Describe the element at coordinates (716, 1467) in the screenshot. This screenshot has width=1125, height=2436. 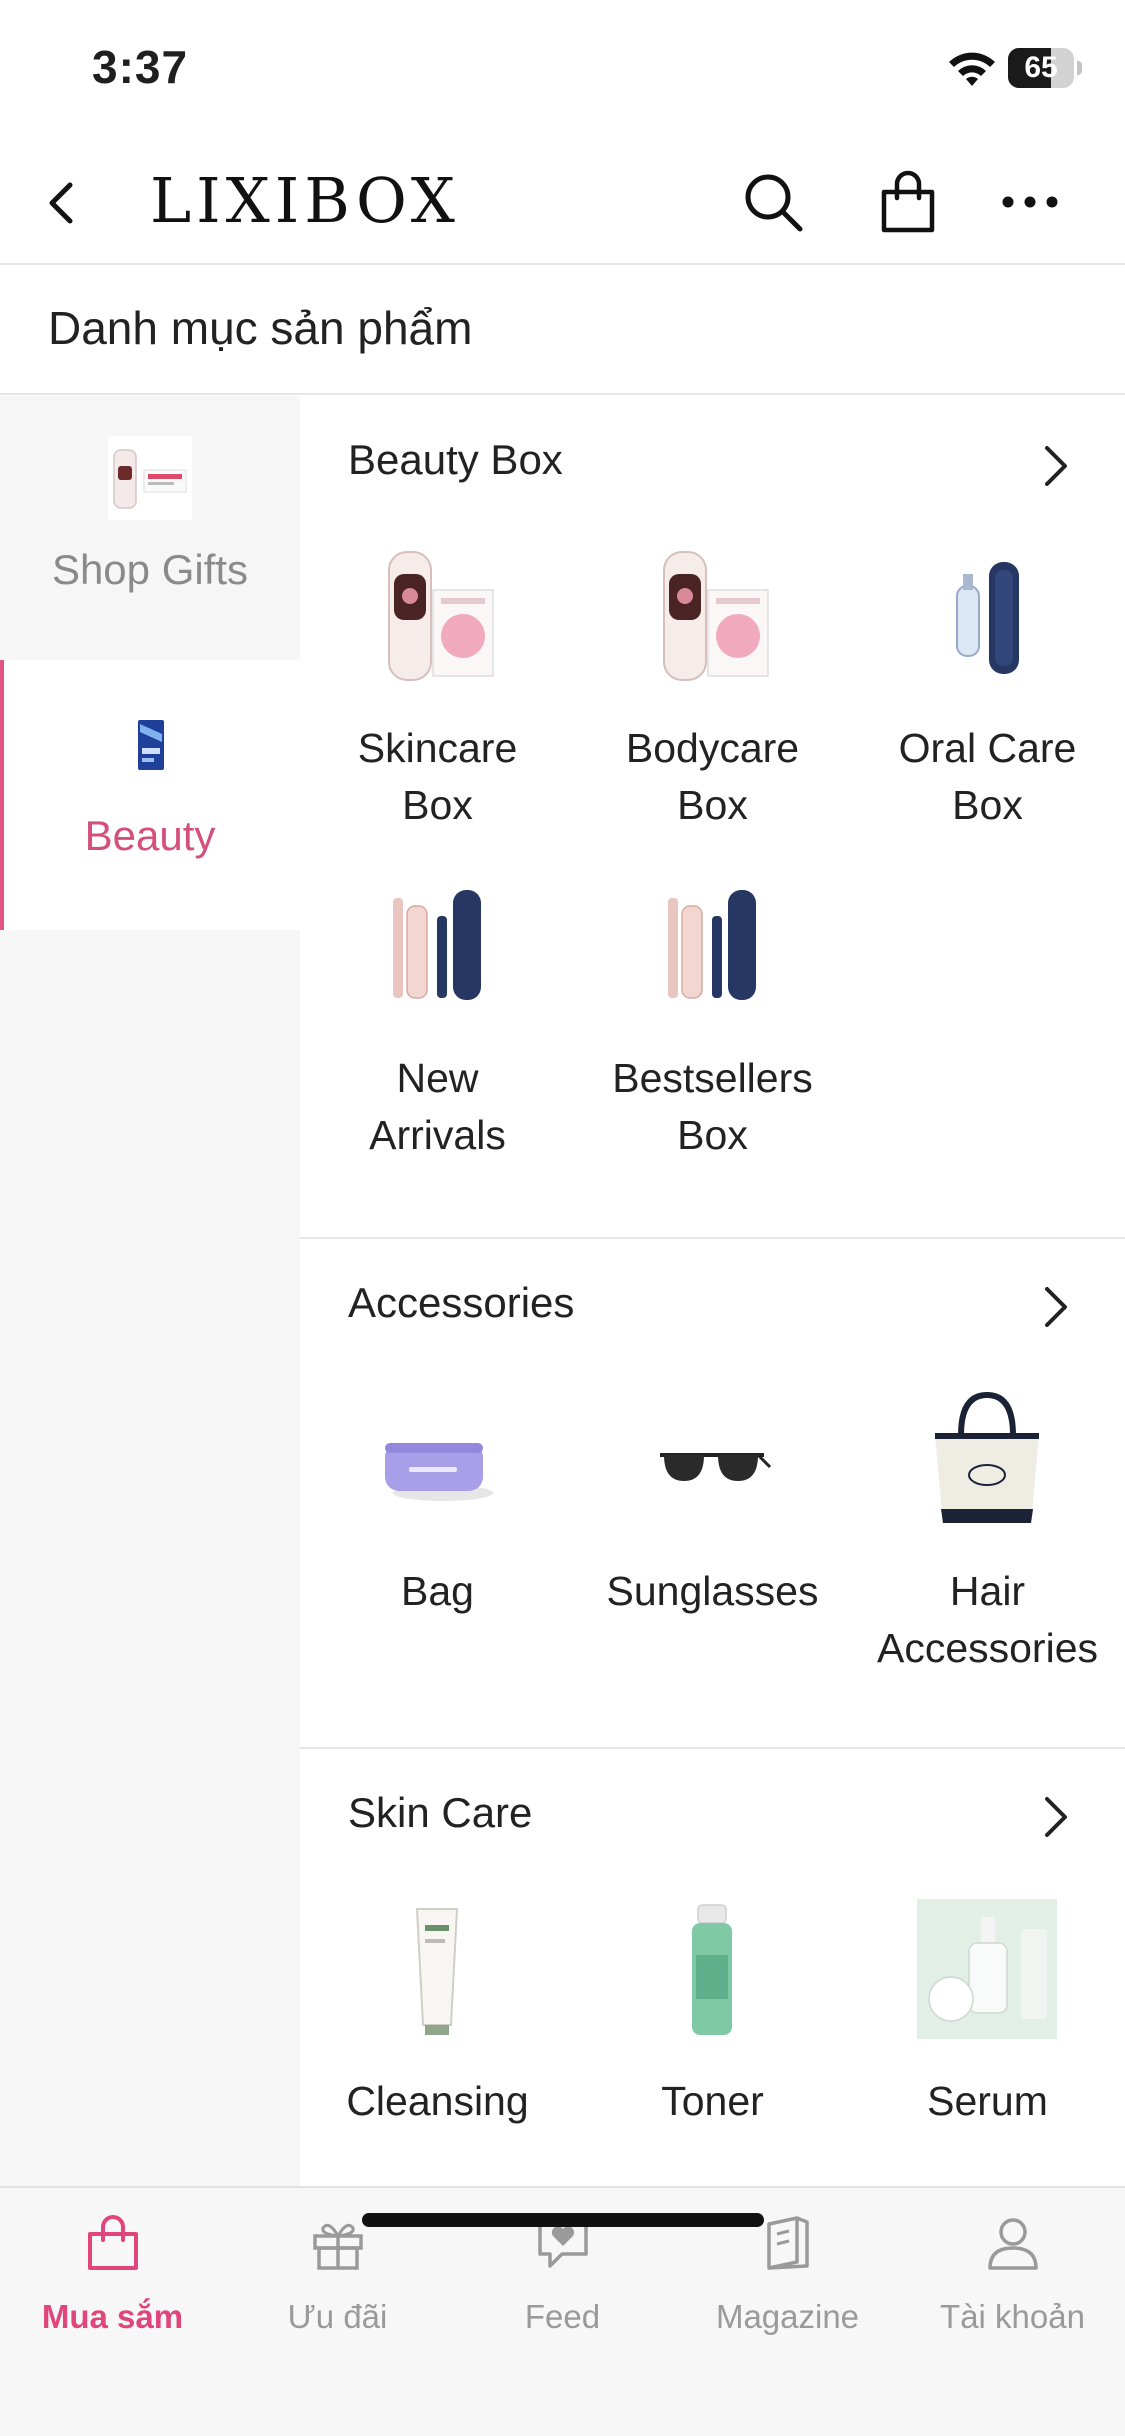
I see `sunglasses-image` at that location.